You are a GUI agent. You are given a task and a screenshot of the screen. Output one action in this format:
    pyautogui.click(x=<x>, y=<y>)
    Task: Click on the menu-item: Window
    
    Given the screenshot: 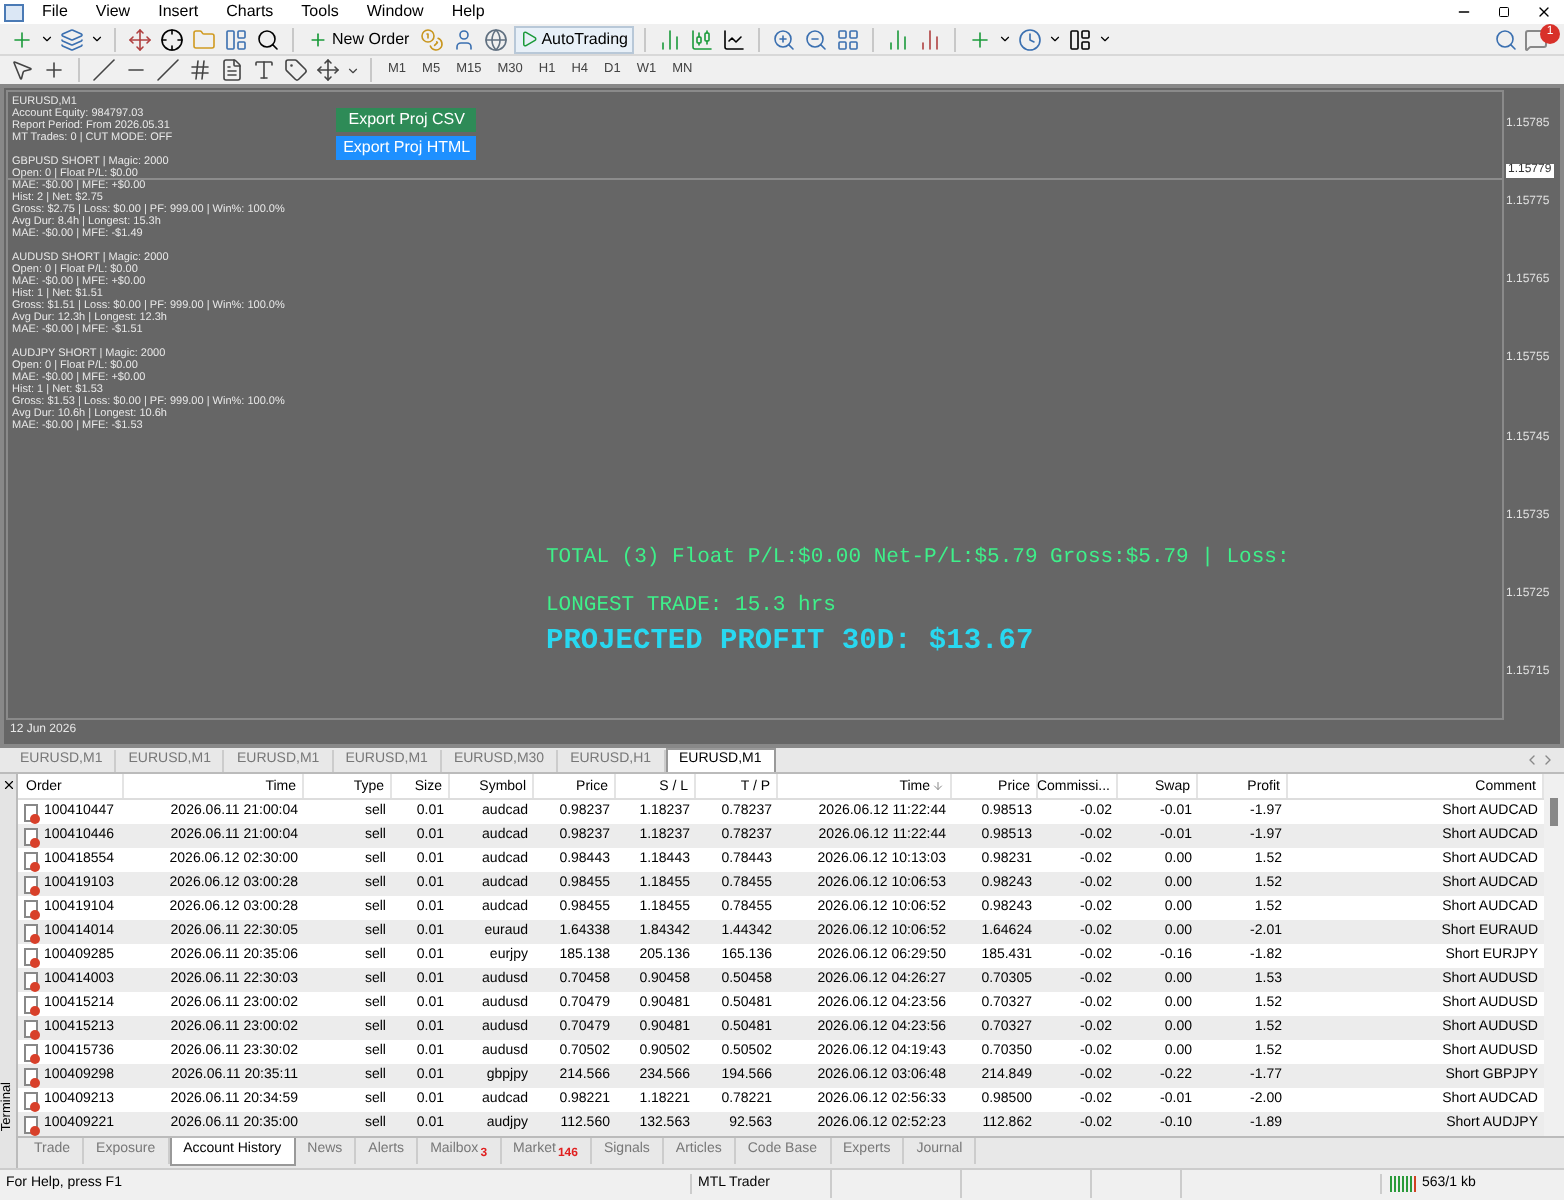 What is the action you would take?
    pyautogui.click(x=395, y=12)
    